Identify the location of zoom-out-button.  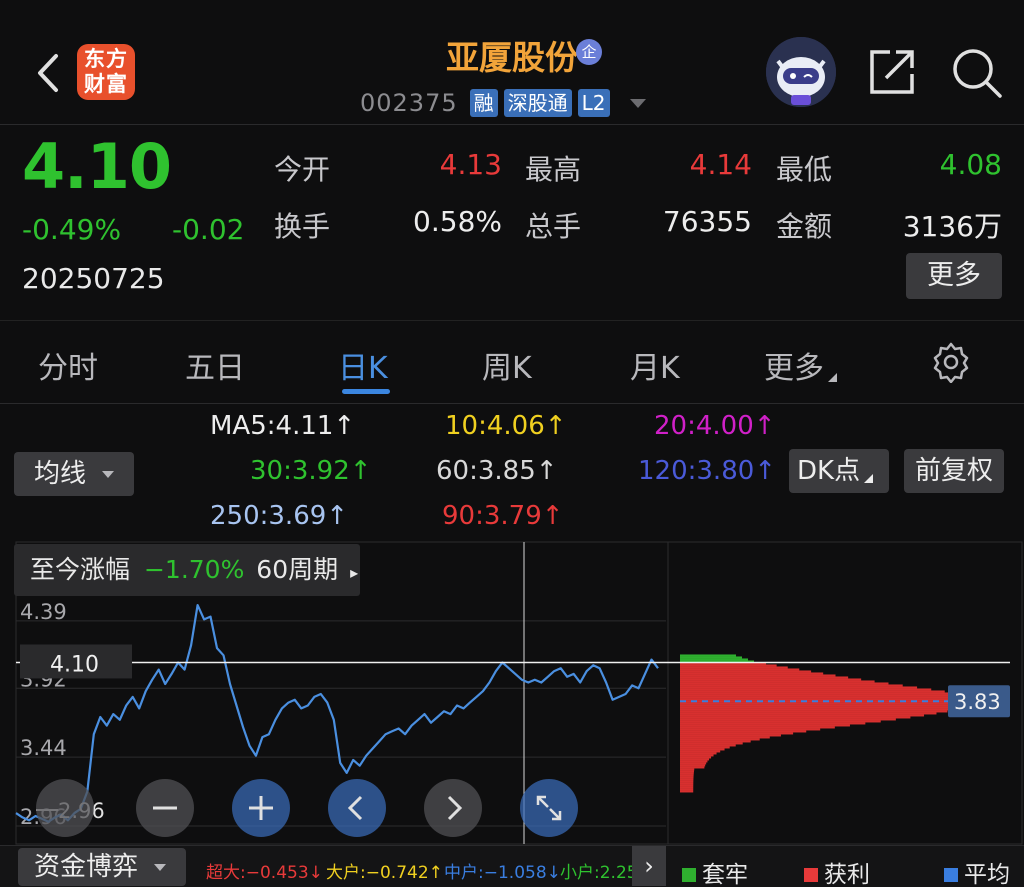
(165, 808).